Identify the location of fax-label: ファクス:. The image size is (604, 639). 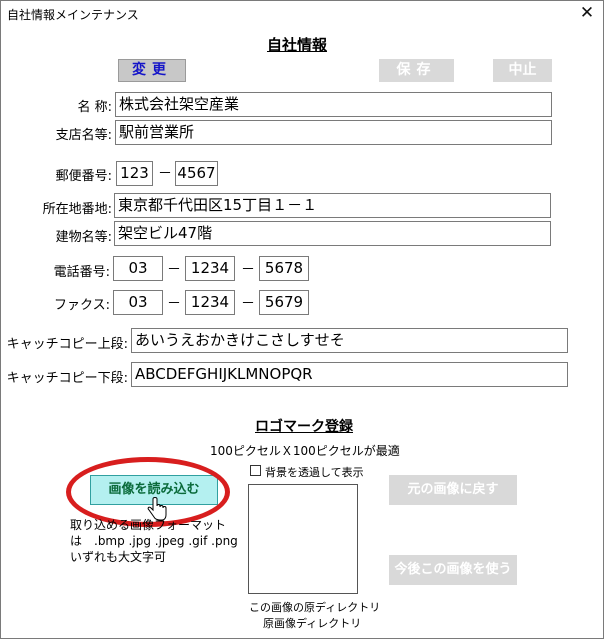
(82, 305).